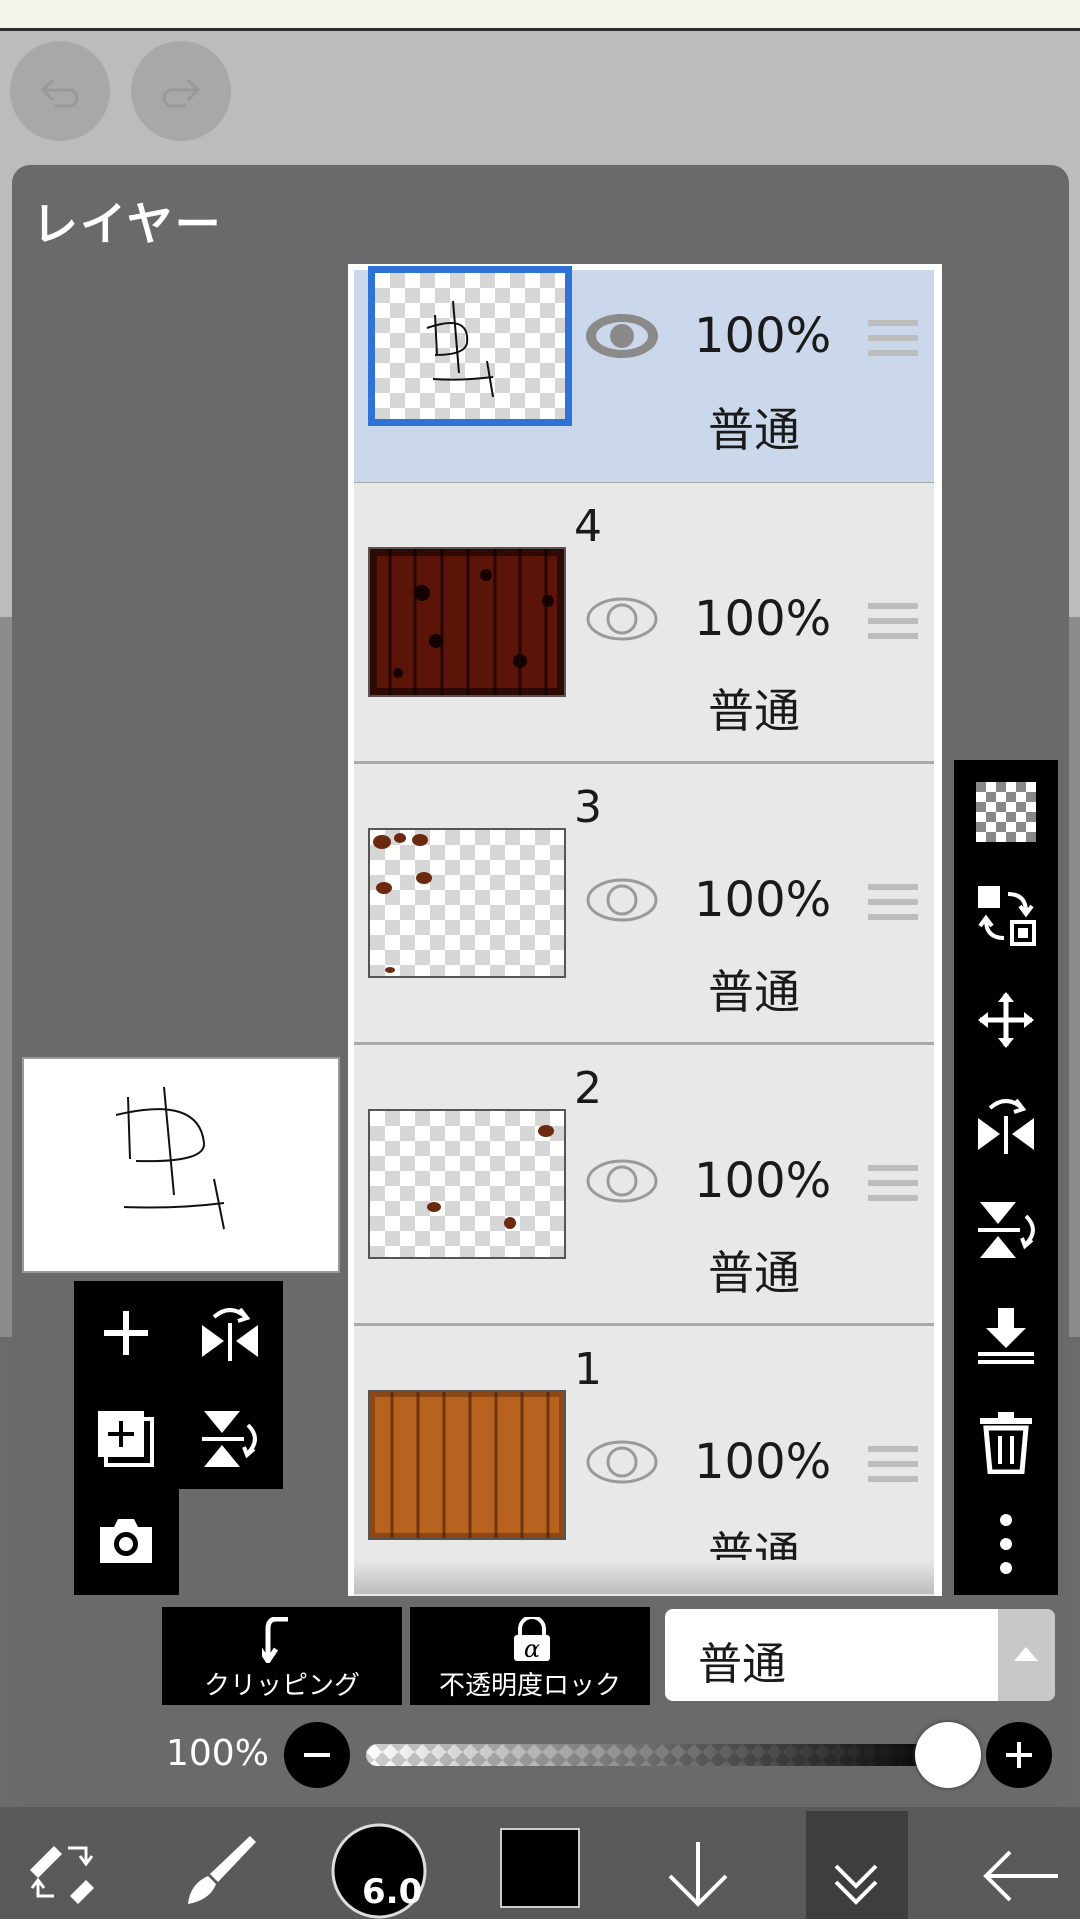  Describe the element at coordinates (948, 1755) in the screenshot. I see `opacity-slider-knob` at that location.